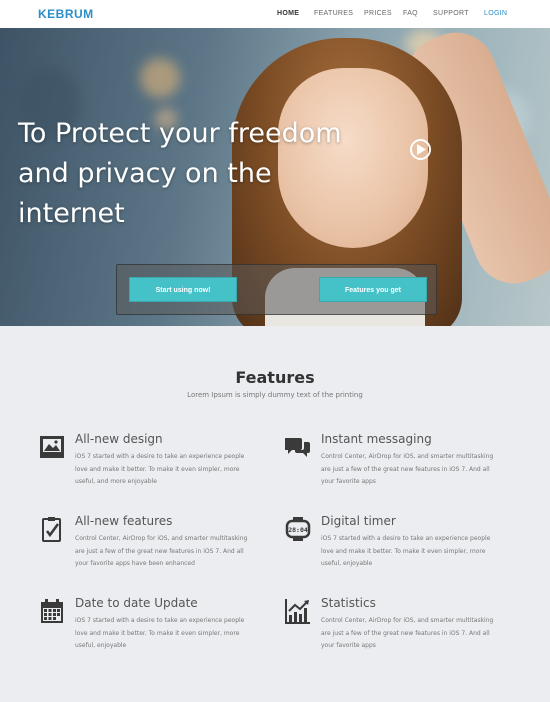  I want to click on brand-logo: KEBRUM, so click(66, 14).